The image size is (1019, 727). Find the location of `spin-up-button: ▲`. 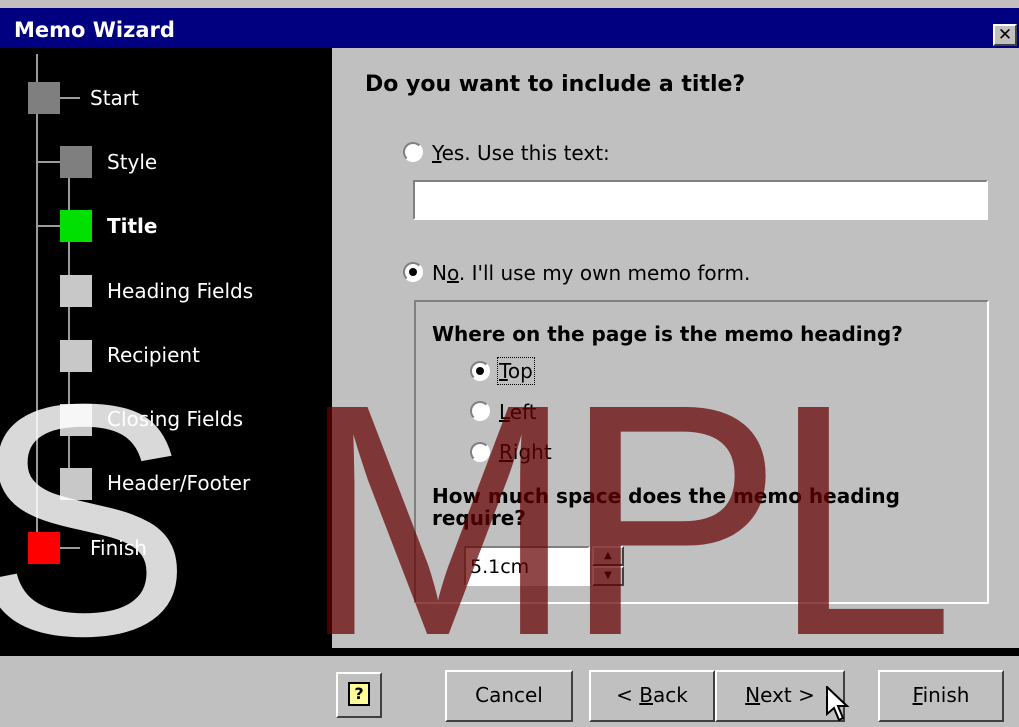

spin-up-button: ▲ is located at coordinates (608, 556).